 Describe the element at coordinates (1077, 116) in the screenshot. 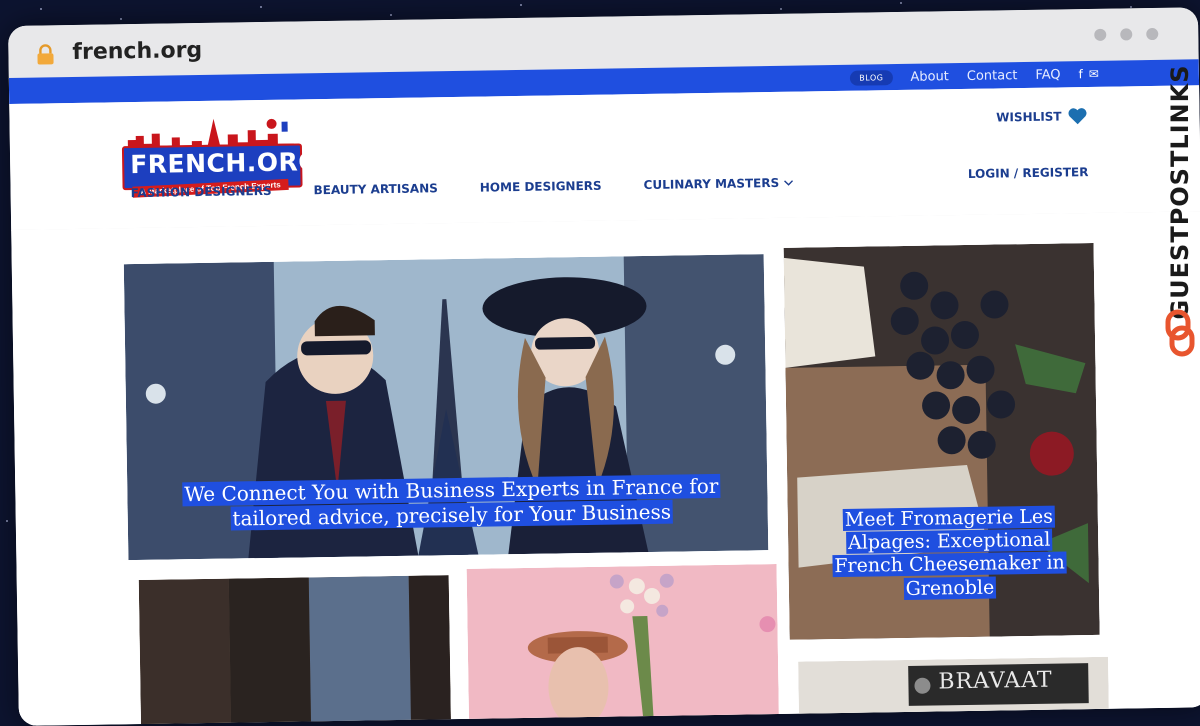

I see `heart-icon` at that location.